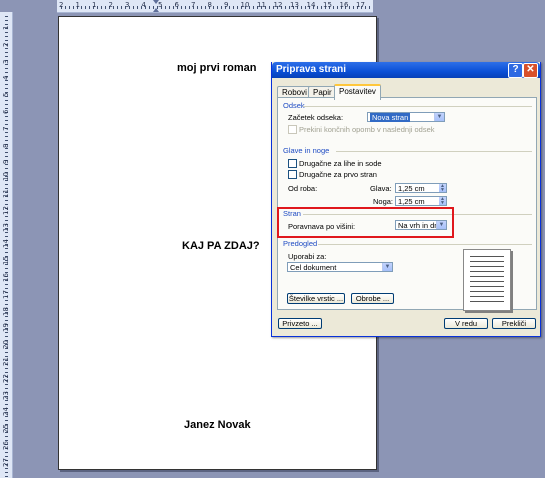 Image resolution: width=545 pixels, height=478 pixels. What do you see at coordinates (209, 5) in the screenshot?
I see `ruler-number: 8` at bounding box center [209, 5].